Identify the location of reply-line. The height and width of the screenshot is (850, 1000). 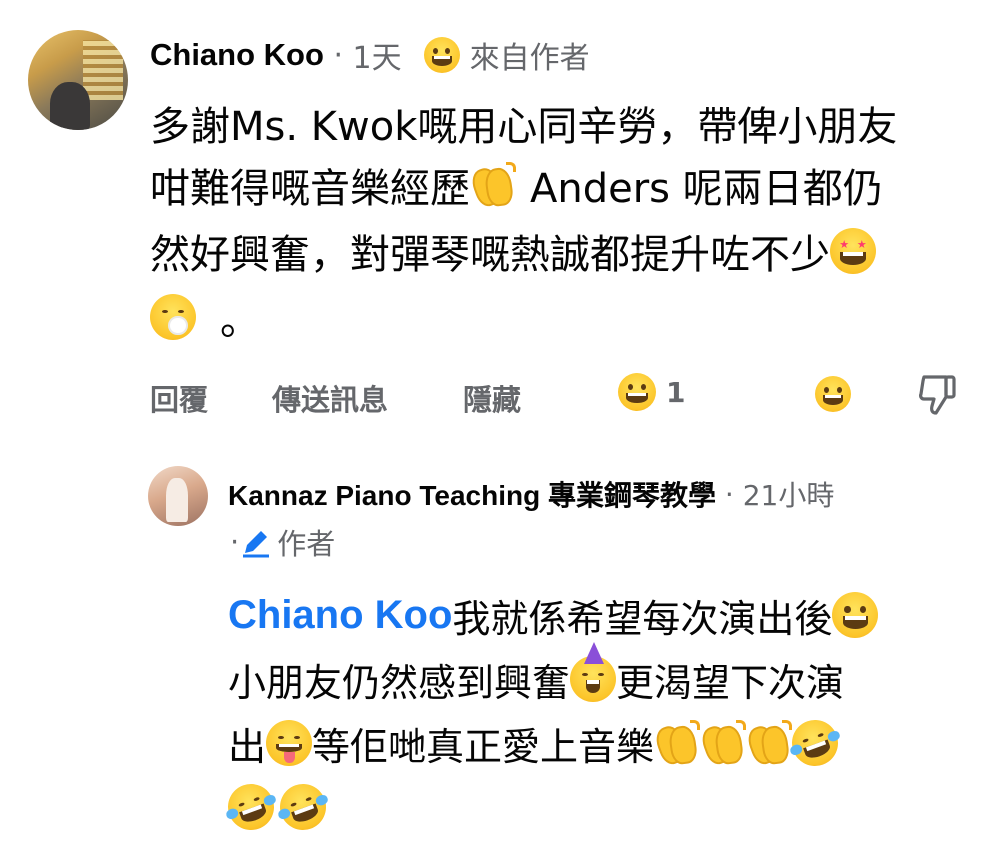
(277, 807).